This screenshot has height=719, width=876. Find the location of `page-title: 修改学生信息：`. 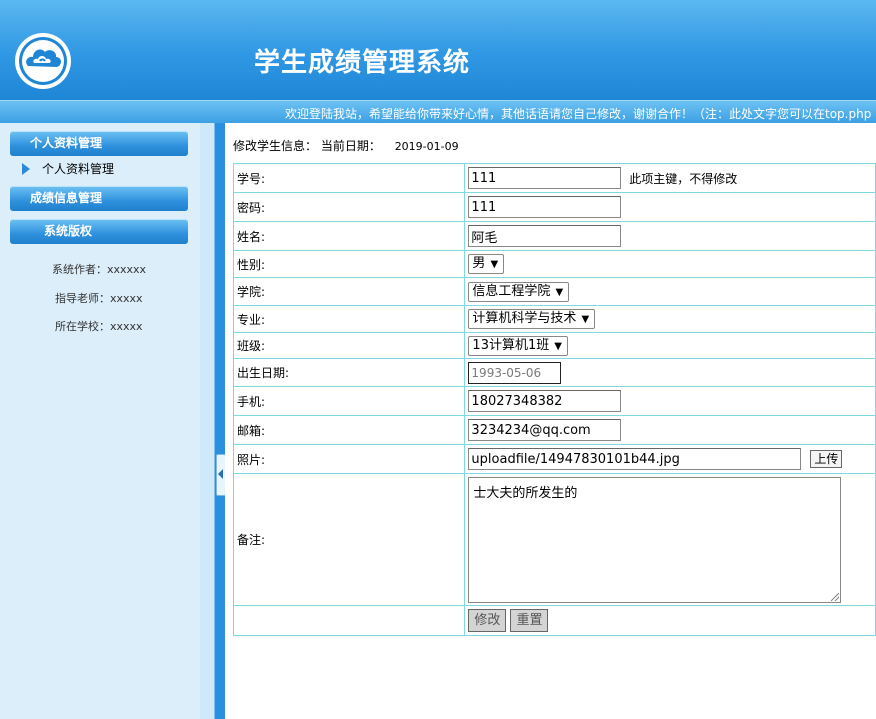

page-title: 修改学生信息： is located at coordinates (275, 146).